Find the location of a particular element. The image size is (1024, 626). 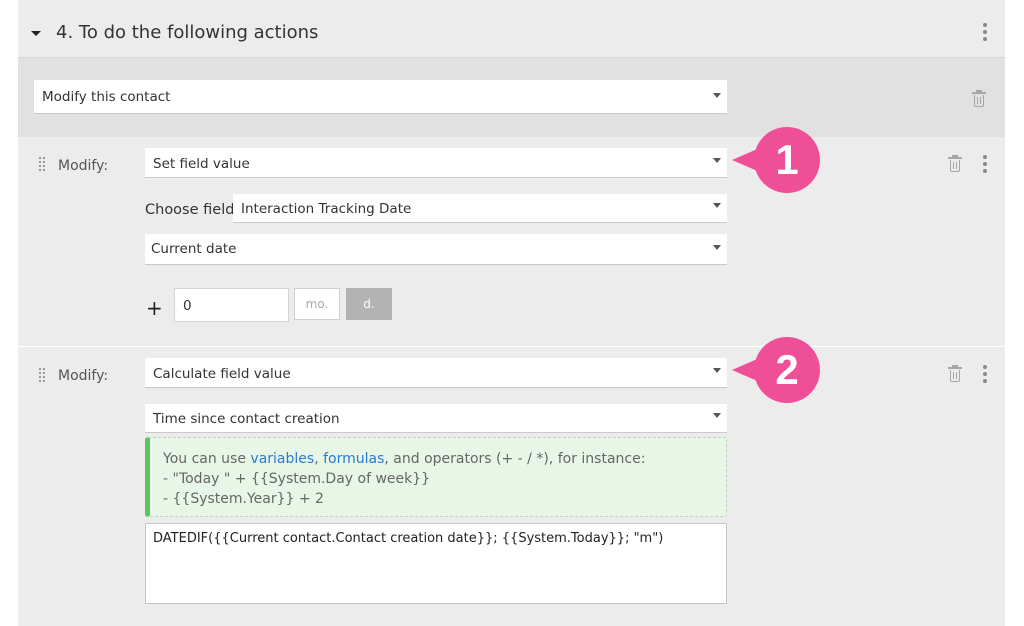

action-select-value: Modify this contact is located at coordinates (106, 97).